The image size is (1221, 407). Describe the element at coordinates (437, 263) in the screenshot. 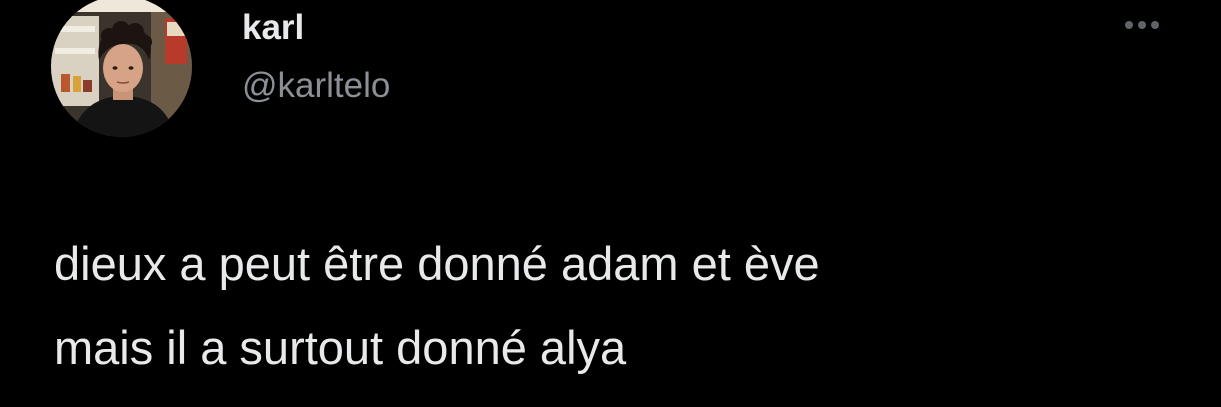

I see `tweet-text-line: dieux a peut être donné adam et ève` at that location.